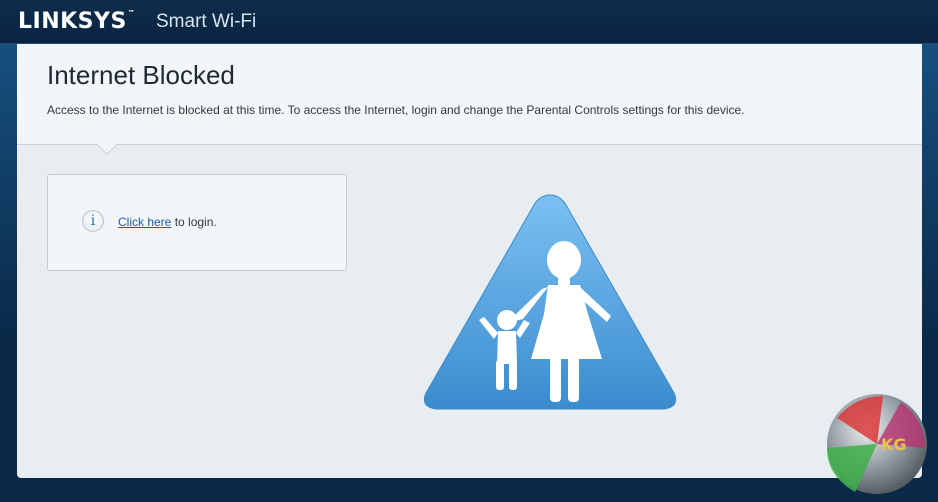 The height and width of the screenshot is (502, 938). What do you see at coordinates (469, 22) in the screenshot?
I see `top-bar: LINKSYS™ Smart Wi-Fi` at bounding box center [469, 22].